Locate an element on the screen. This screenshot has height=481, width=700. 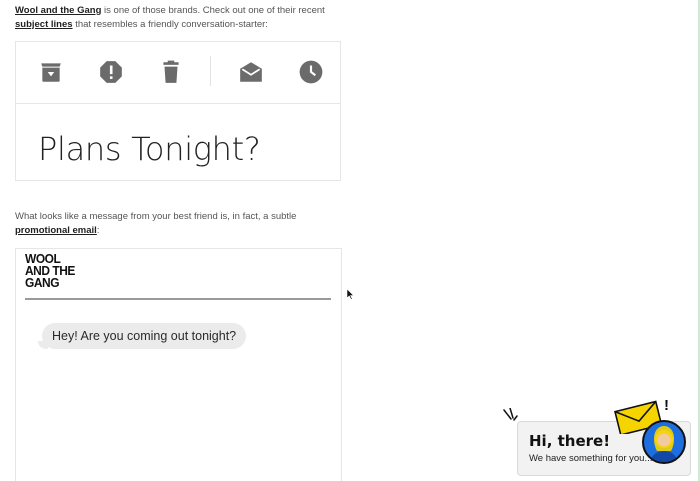
support-agent-avatar is located at coordinates (664, 442).